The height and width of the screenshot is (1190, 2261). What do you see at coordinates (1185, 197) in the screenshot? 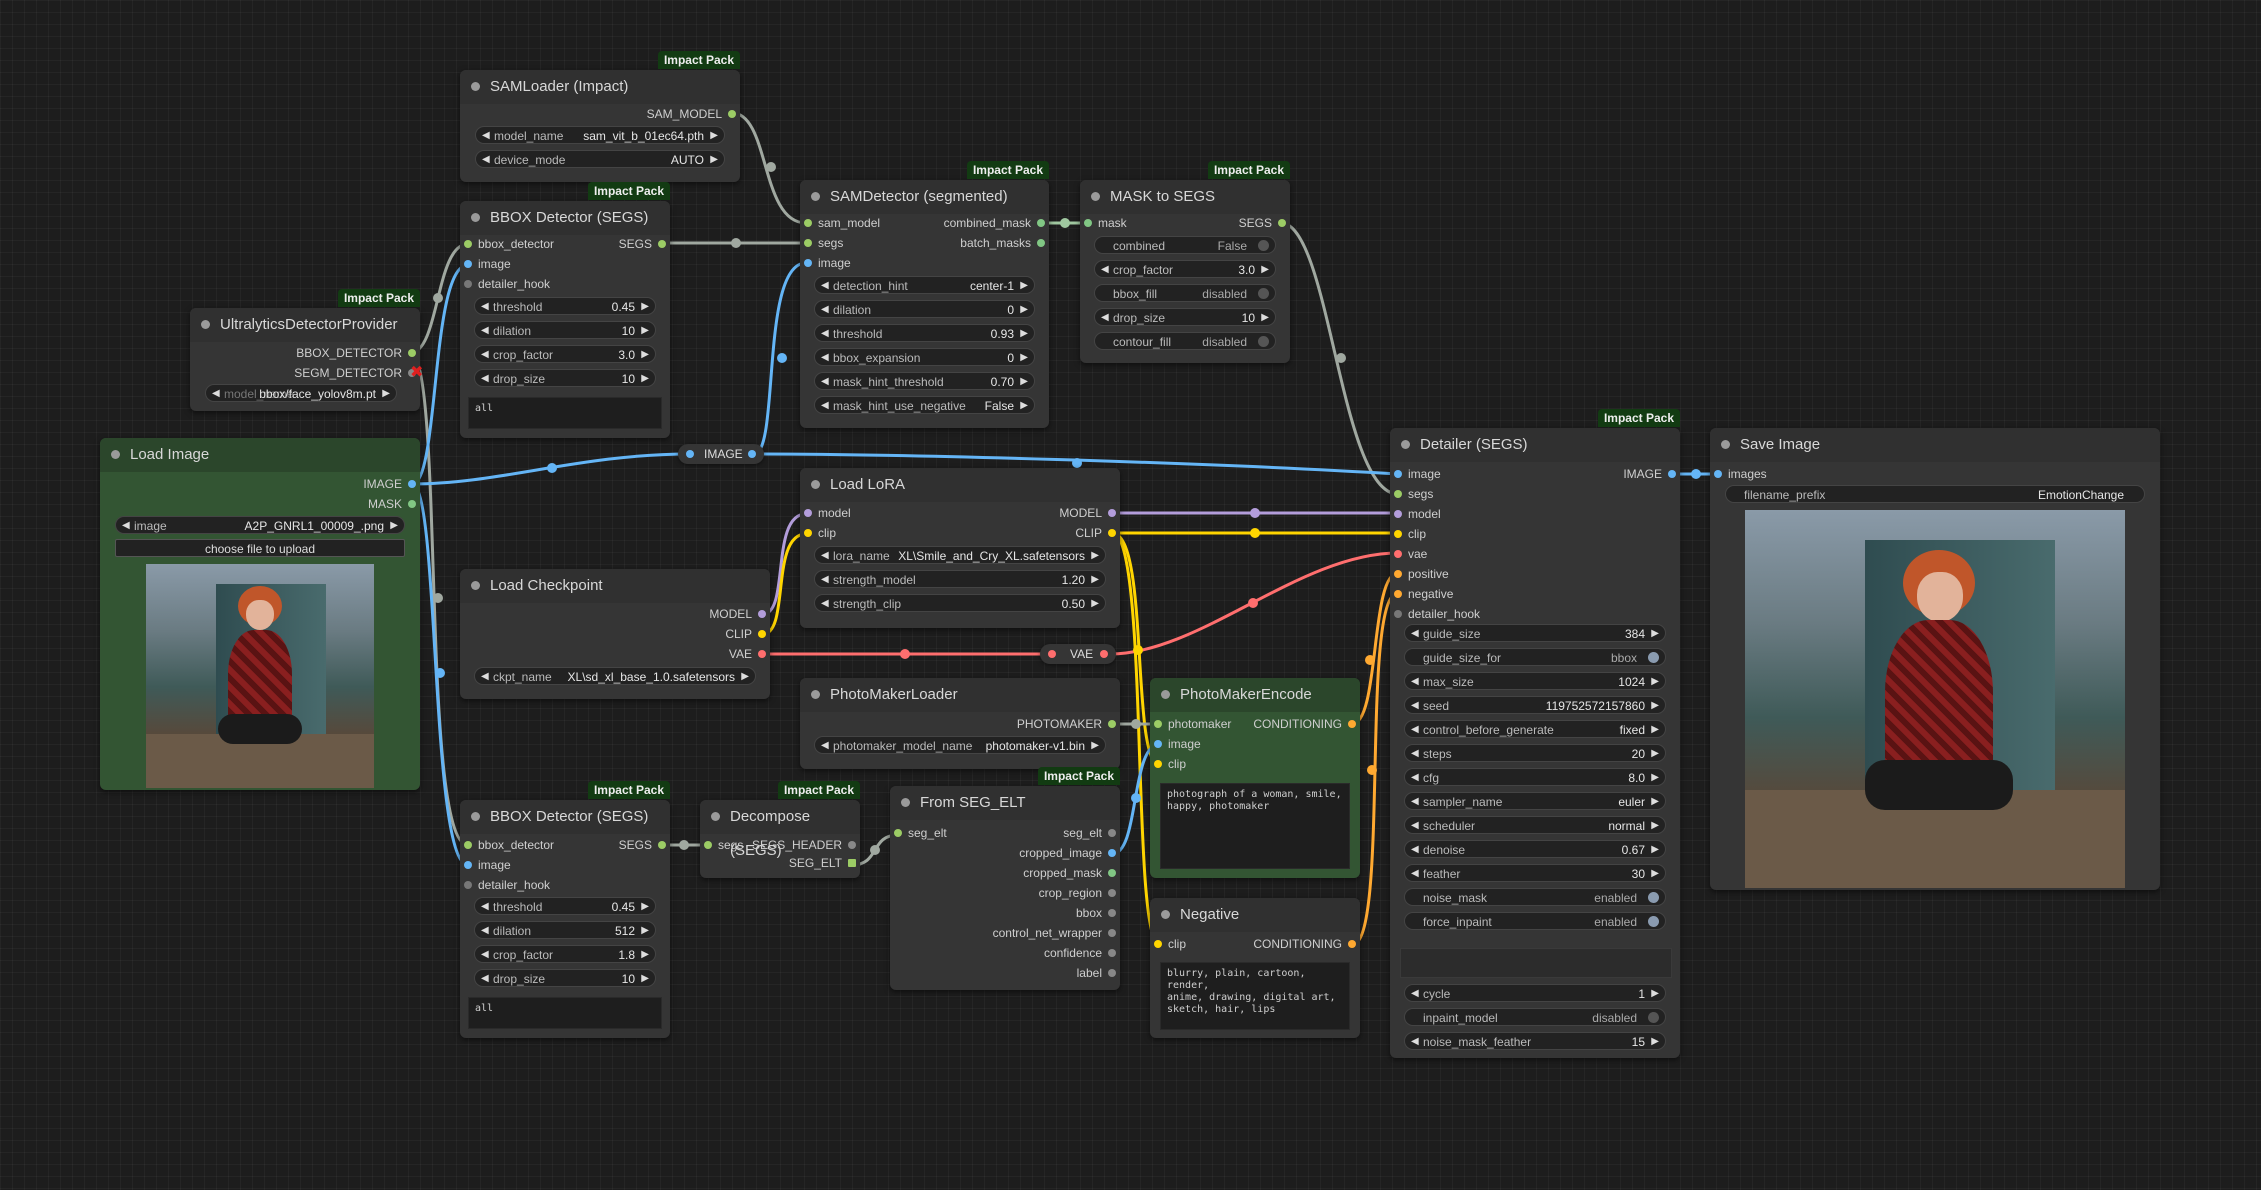
I see `node-title: MASK to SEGS` at bounding box center [1185, 197].